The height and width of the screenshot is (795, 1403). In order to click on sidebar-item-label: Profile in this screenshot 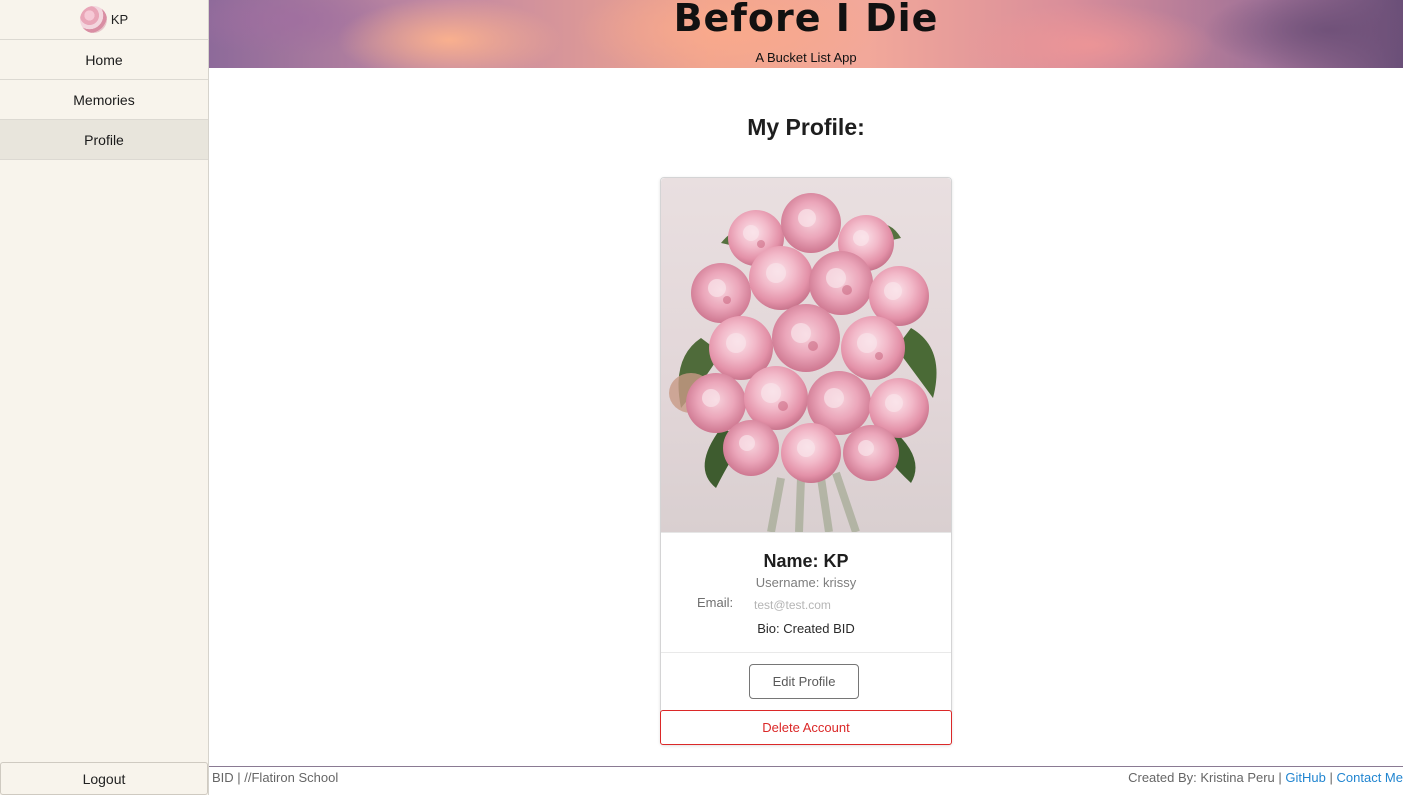, I will do `click(104, 139)`.